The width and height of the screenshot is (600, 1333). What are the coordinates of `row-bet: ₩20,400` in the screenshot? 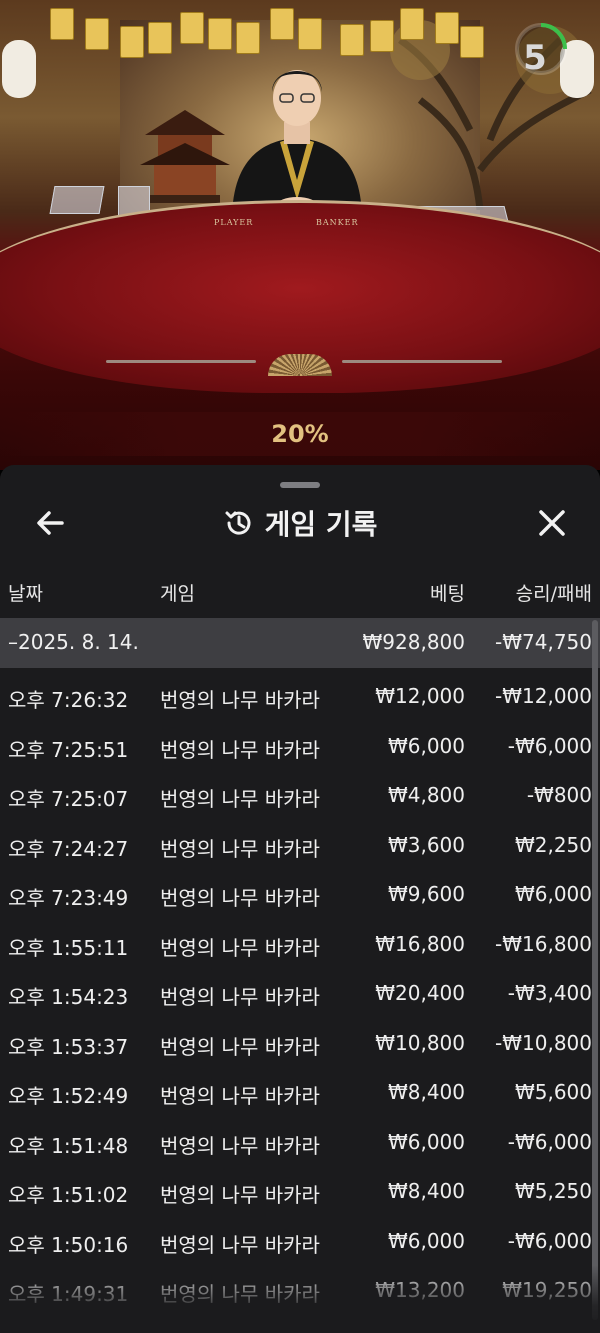 It's located at (420, 993).